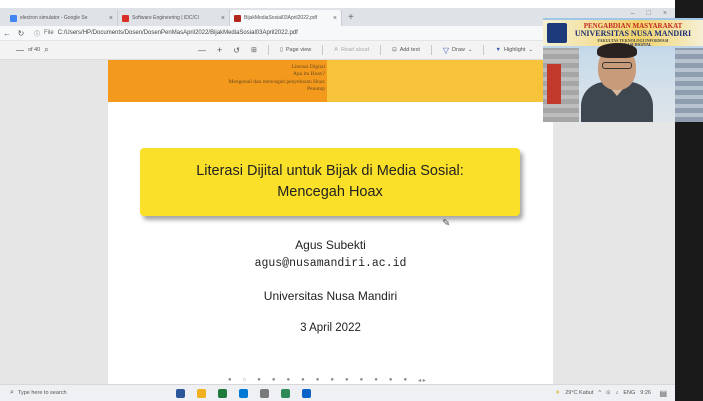  What do you see at coordinates (201, 393) in the screenshot?
I see `file-explorer-icon` at bounding box center [201, 393].